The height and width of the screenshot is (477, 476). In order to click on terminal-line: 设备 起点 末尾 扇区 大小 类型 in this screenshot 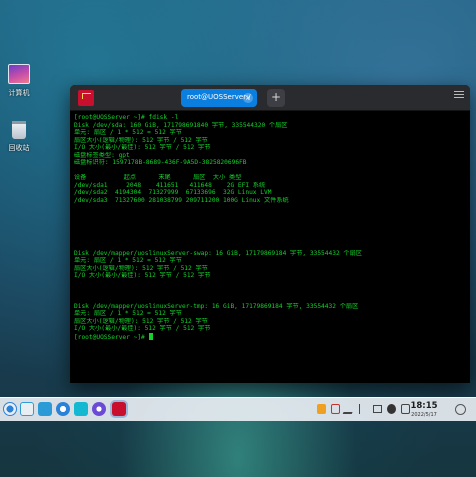, I will do `click(158, 178)`.